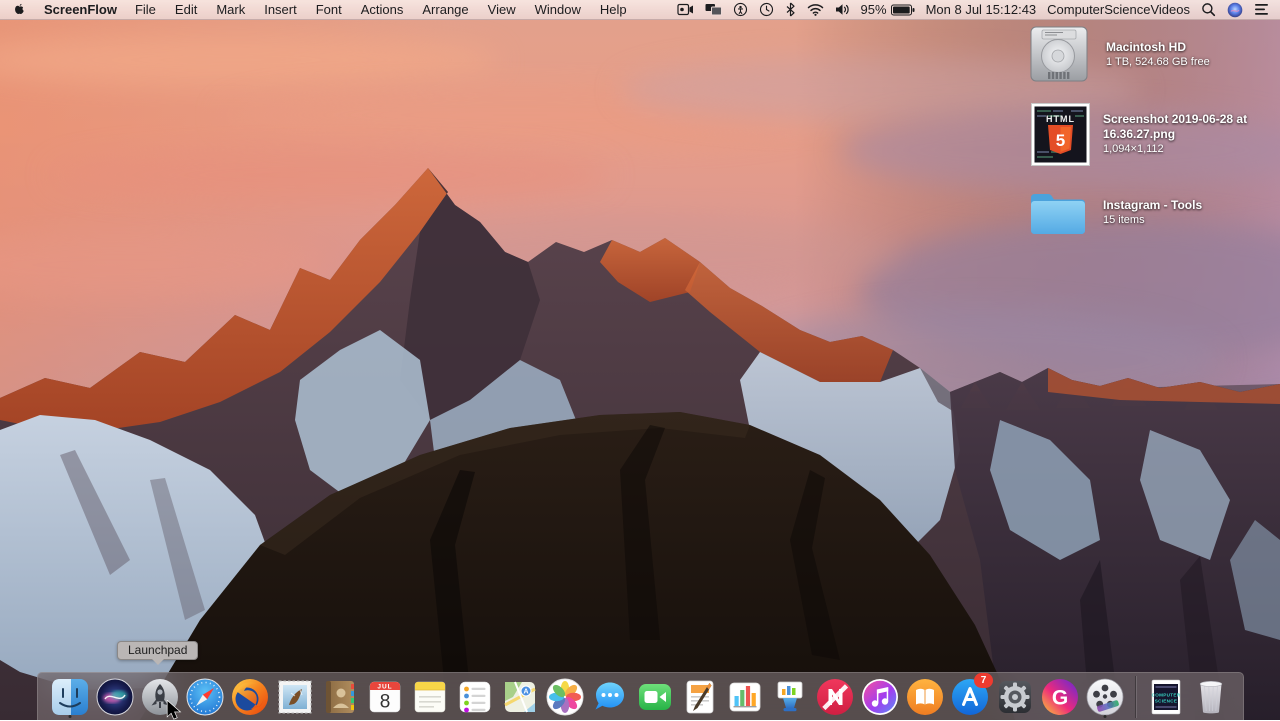 The width and height of the screenshot is (1280, 721). What do you see at coordinates (790, 9) in the screenshot?
I see `bluetooth-icon` at bounding box center [790, 9].